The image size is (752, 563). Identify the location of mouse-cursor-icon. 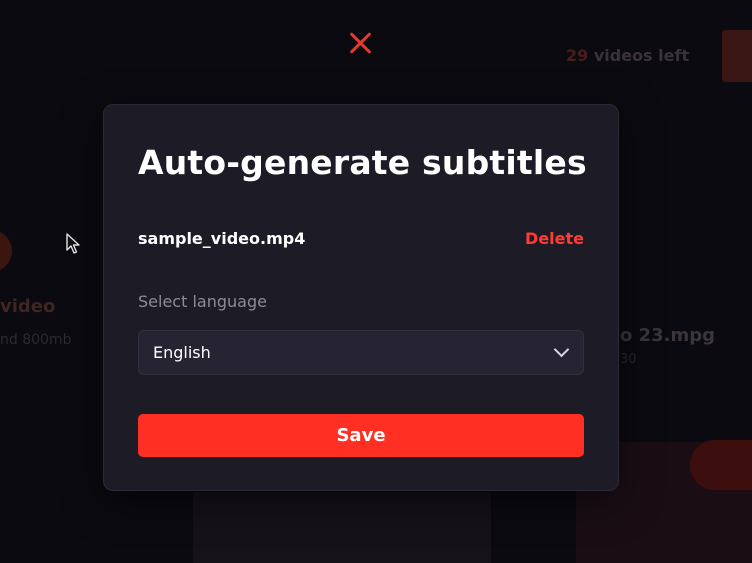
(73, 243).